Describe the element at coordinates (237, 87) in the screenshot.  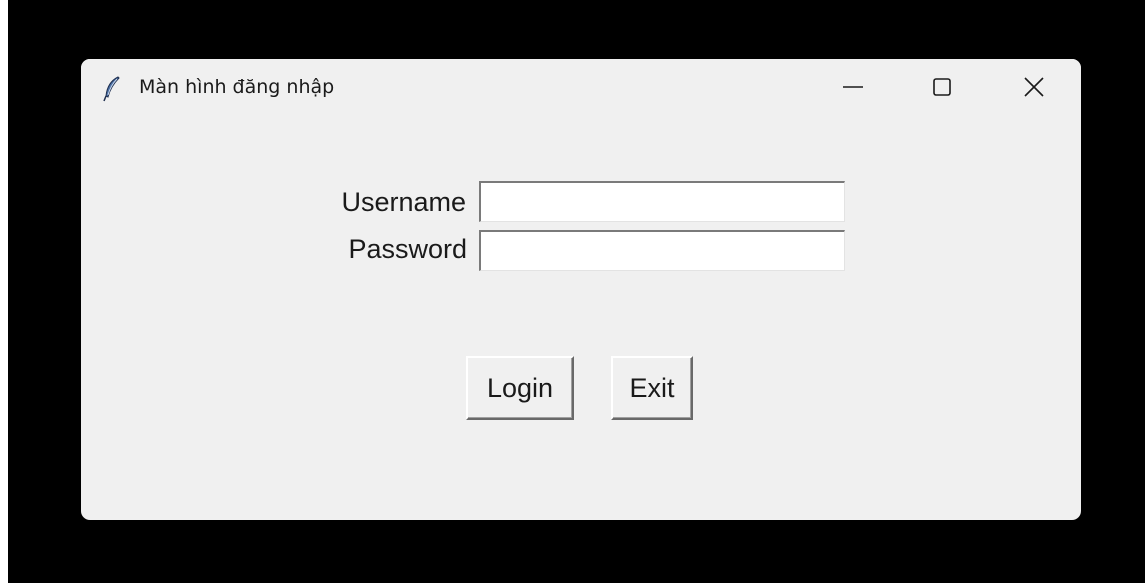
I see `window-title: Màn hình đăng nhập` at that location.